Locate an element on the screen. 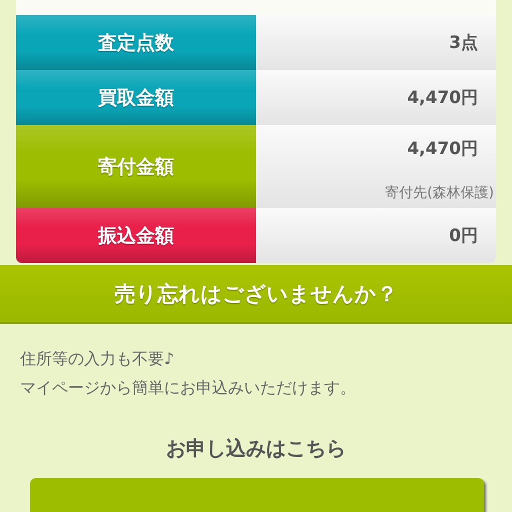 The image size is (512, 512). row-value: 0円 is located at coordinates (463, 236).